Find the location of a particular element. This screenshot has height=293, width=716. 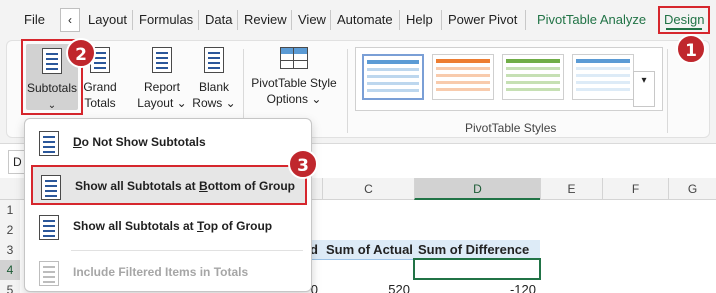

style-swatch-green is located at coordinates (533, 77).